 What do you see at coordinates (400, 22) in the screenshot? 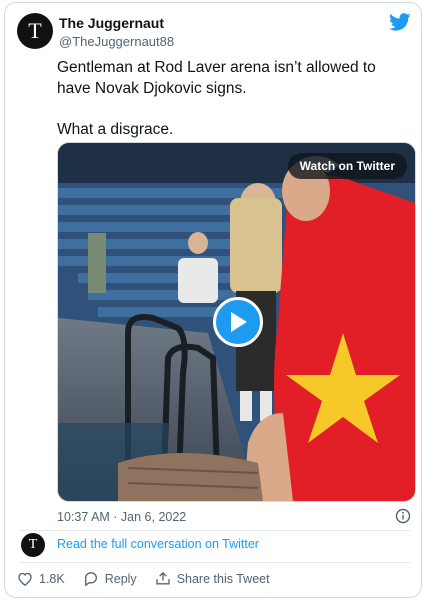
I see `twitter-bird-icon` at bounding box center [400, 22].